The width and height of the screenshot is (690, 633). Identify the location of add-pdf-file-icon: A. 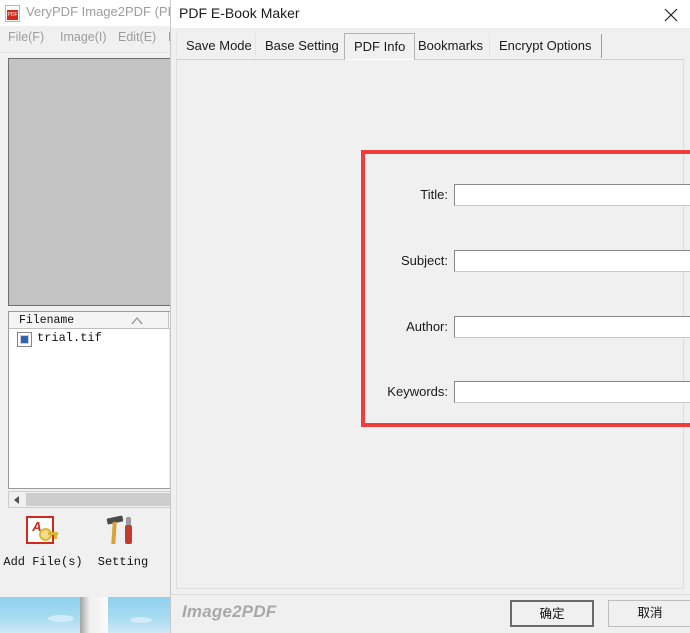
(43, 531).